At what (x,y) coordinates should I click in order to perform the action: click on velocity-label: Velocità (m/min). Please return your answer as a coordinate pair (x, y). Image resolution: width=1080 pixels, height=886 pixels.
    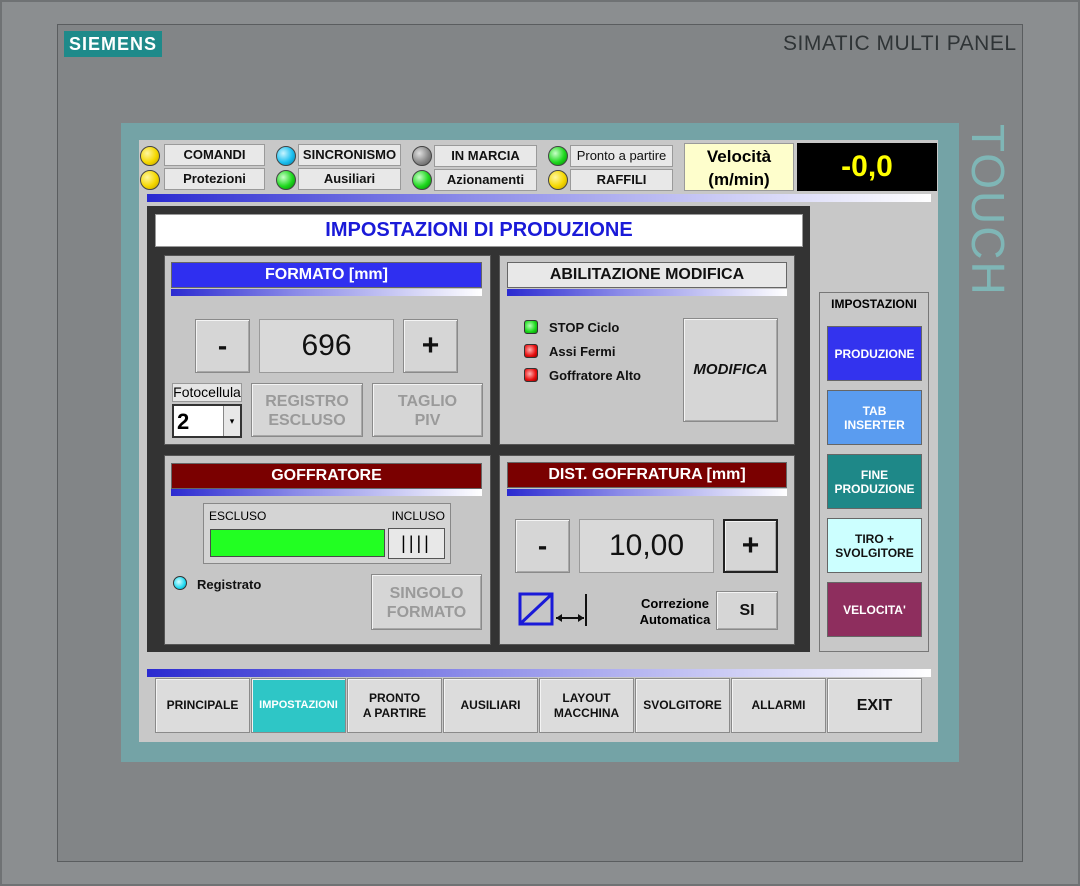
    Looking at the image, I should click on (739, 167).